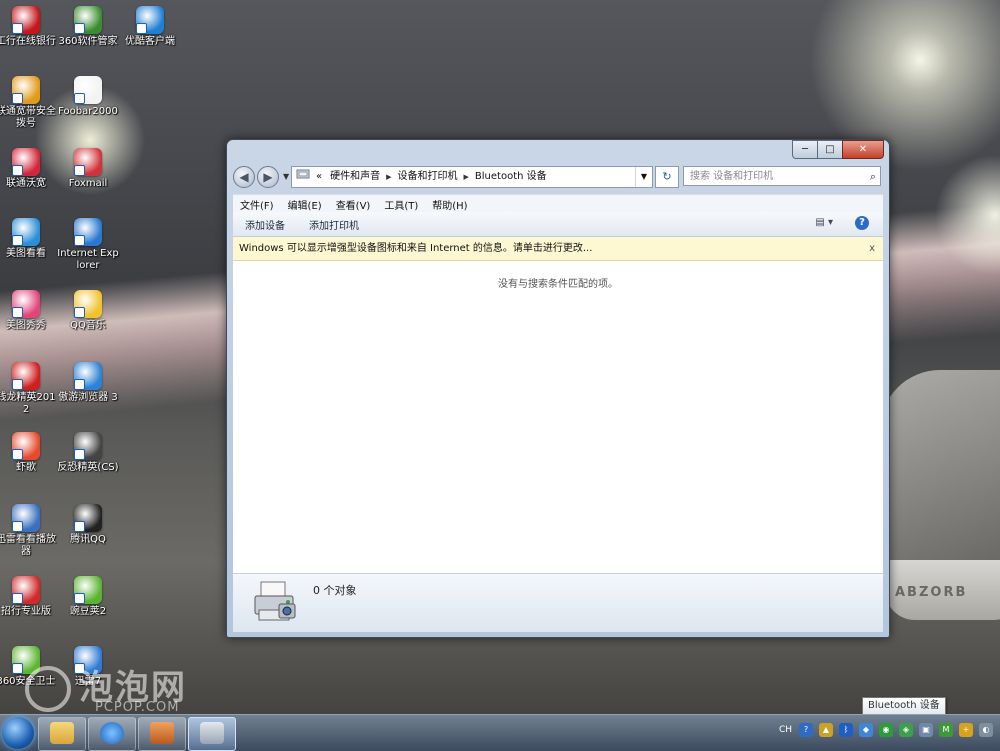 The image size is (1000, 751). What do you see at coordinates (558, 284) in the screenshot?
I see `empty-results-message: 没有与搜索条件匹配的项。` at bounding box center [558, 284].